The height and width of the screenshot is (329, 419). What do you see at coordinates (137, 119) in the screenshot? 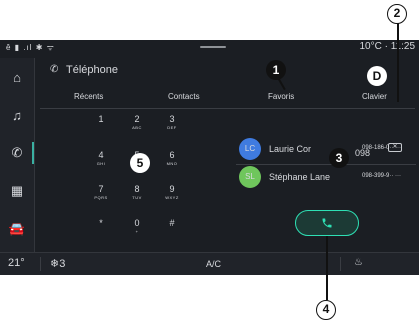
I see `key-digit: 2` at bounding box center [137, 119].